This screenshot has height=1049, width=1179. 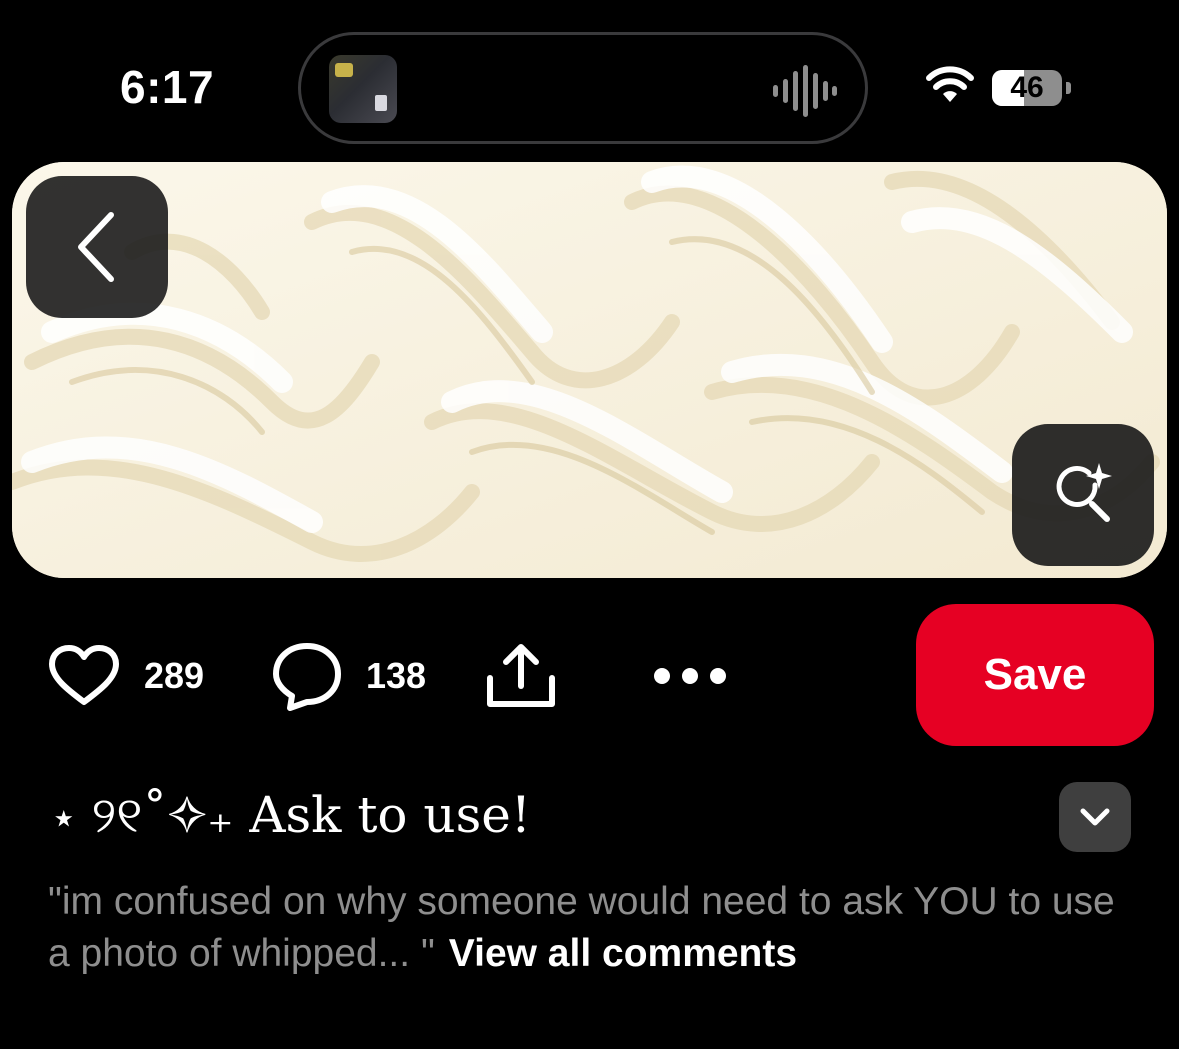 I want to click on save-button: Save, so click(x=1035, y=675).